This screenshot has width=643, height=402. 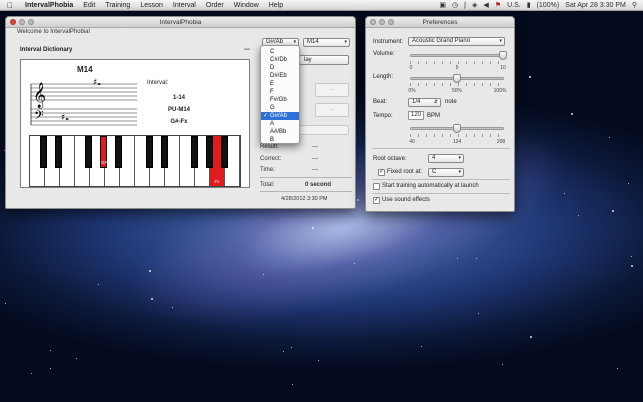 What do you see at coordinates (485, 5) in the screenshot?
I see `volume-icon: ◀` at bounding box center [485, 5].